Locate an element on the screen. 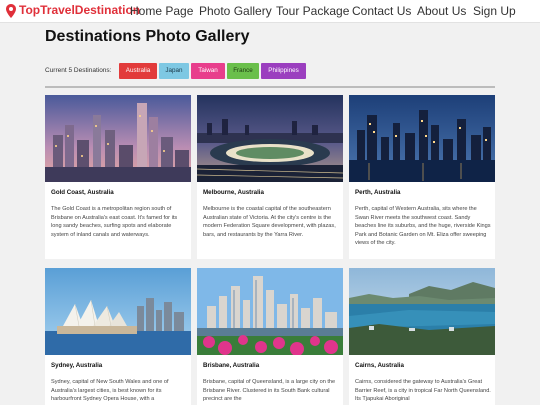 This screenshot has width=540, height=405. tag-taiwan: Taiwan is located at coordinates (208, 71).